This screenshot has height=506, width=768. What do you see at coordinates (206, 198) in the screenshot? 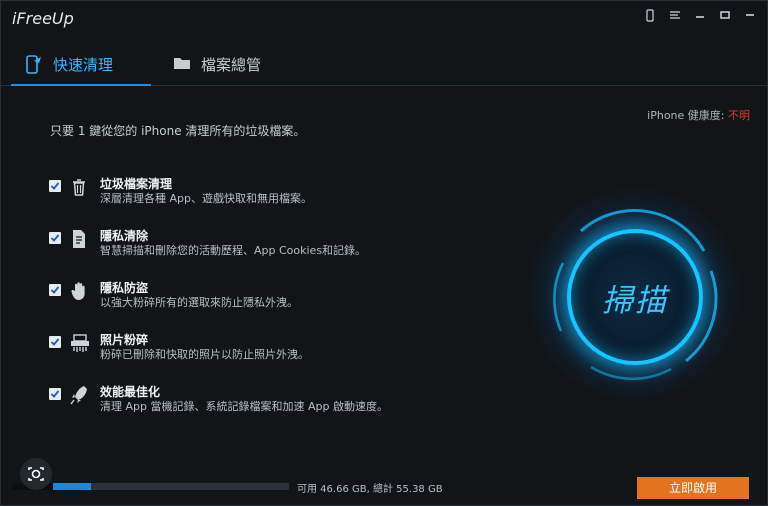
I see `feature-desc: 深層清理各種 App、遊戲快取和無用檔案。` at bounding box center [206, 198].